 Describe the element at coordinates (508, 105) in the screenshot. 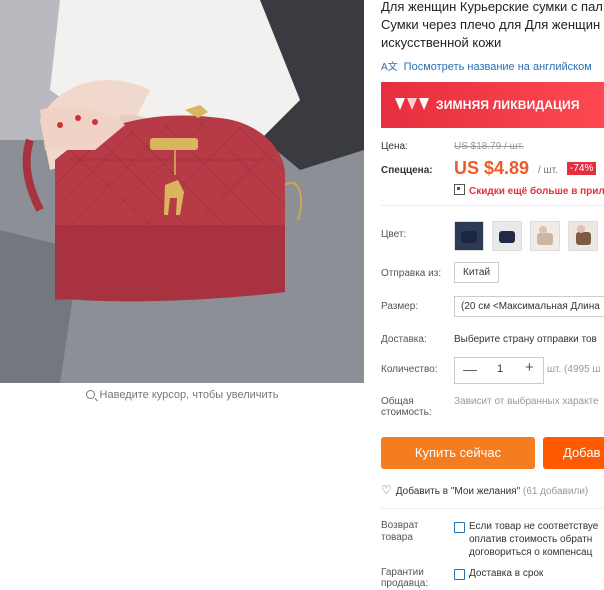

I see `banner-title: ЗИМНЯЯ ЛИКВИДАЦИЯ` at that location.